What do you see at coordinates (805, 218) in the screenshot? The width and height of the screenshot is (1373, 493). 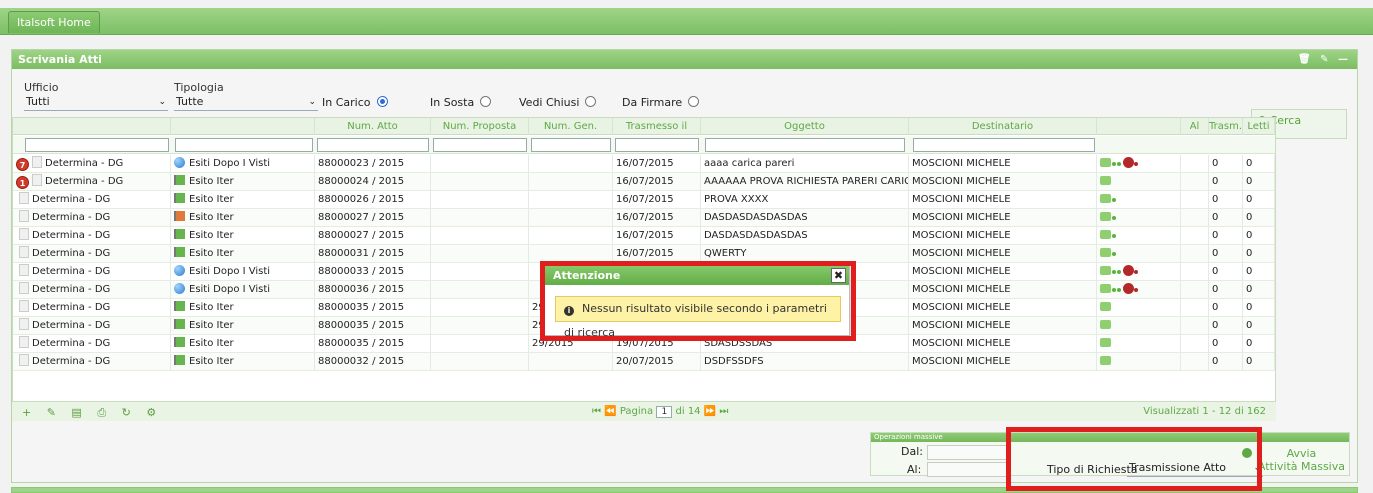 I see `cell-oggetto: DASDASDASDASDAS` at bounding box center [805, 218].